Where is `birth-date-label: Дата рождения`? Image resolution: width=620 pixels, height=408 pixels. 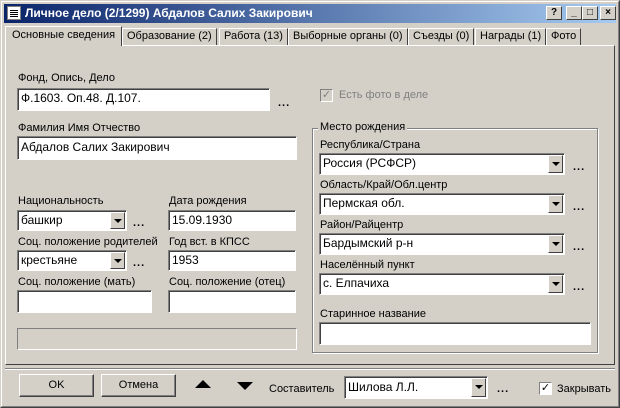
birth-date-label: Дата рождения is located at coordinates (208, 201).